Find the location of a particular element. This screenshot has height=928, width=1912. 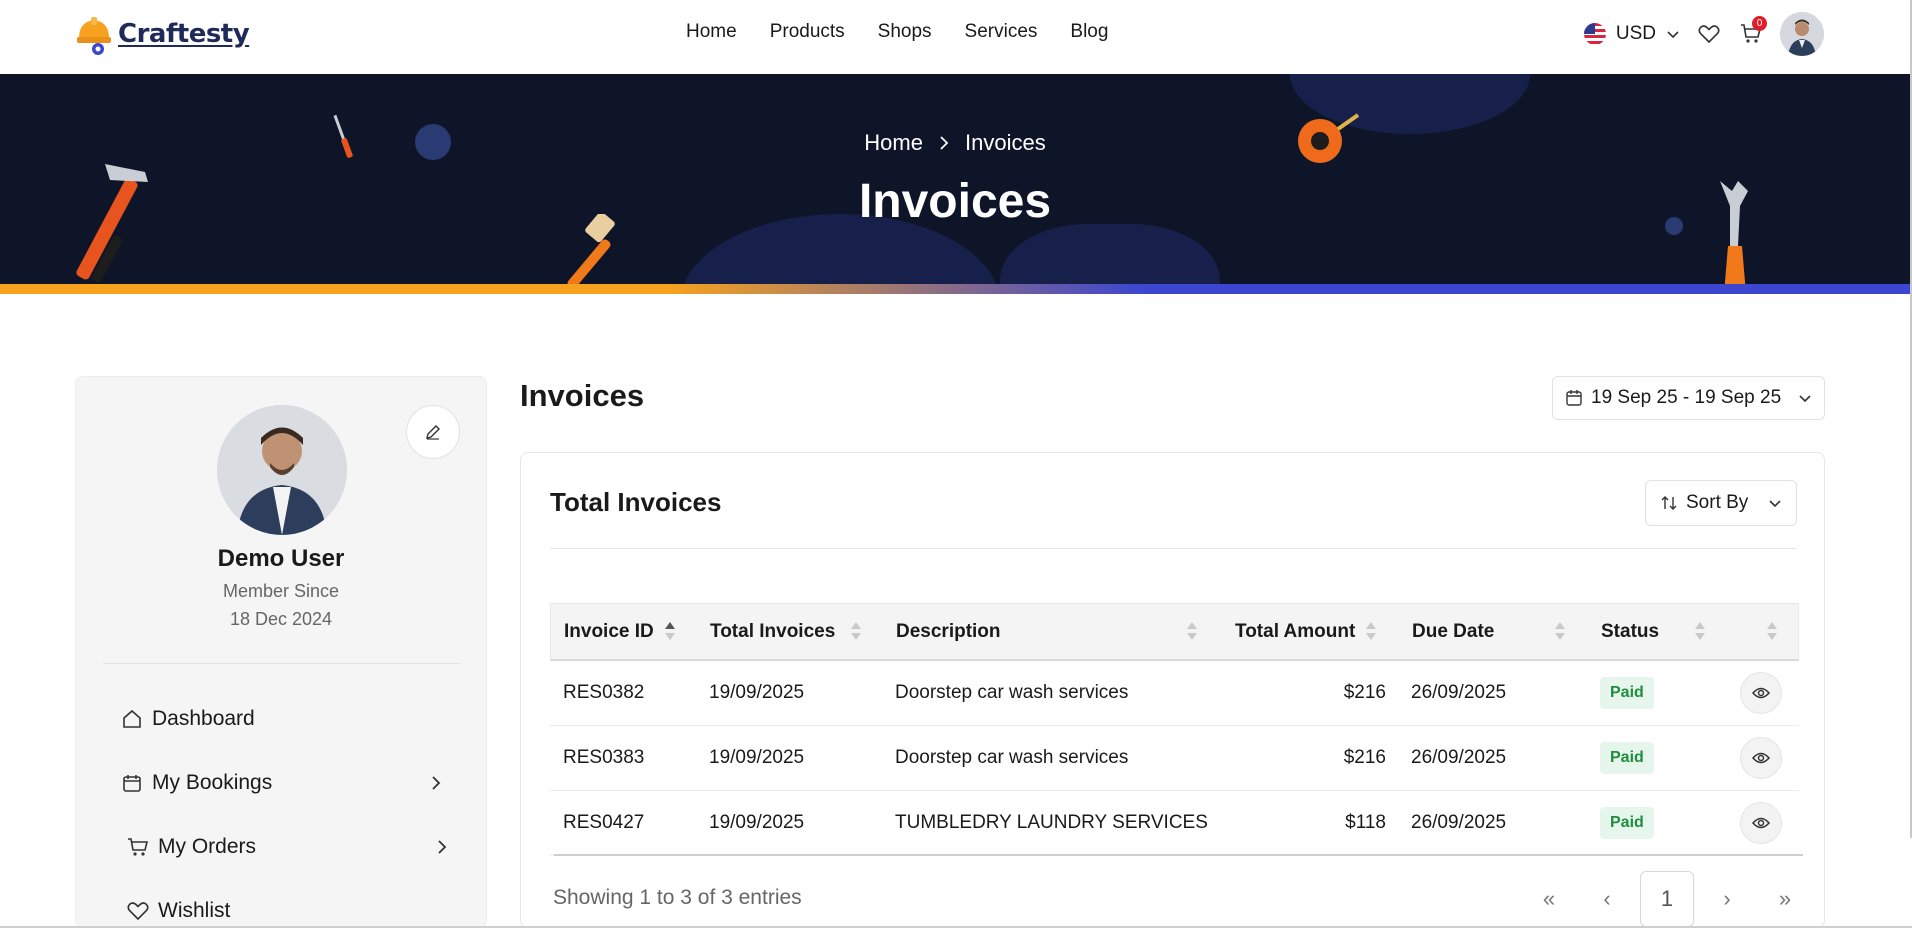

nav-home: Home is located at coordinates (711, 32).